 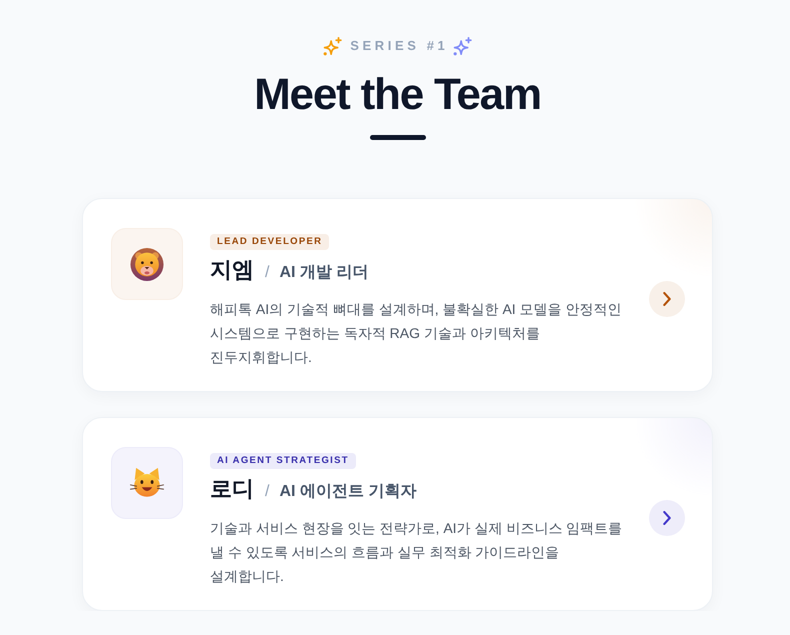 I want to click on title-underline, so click(x=398, y=137).